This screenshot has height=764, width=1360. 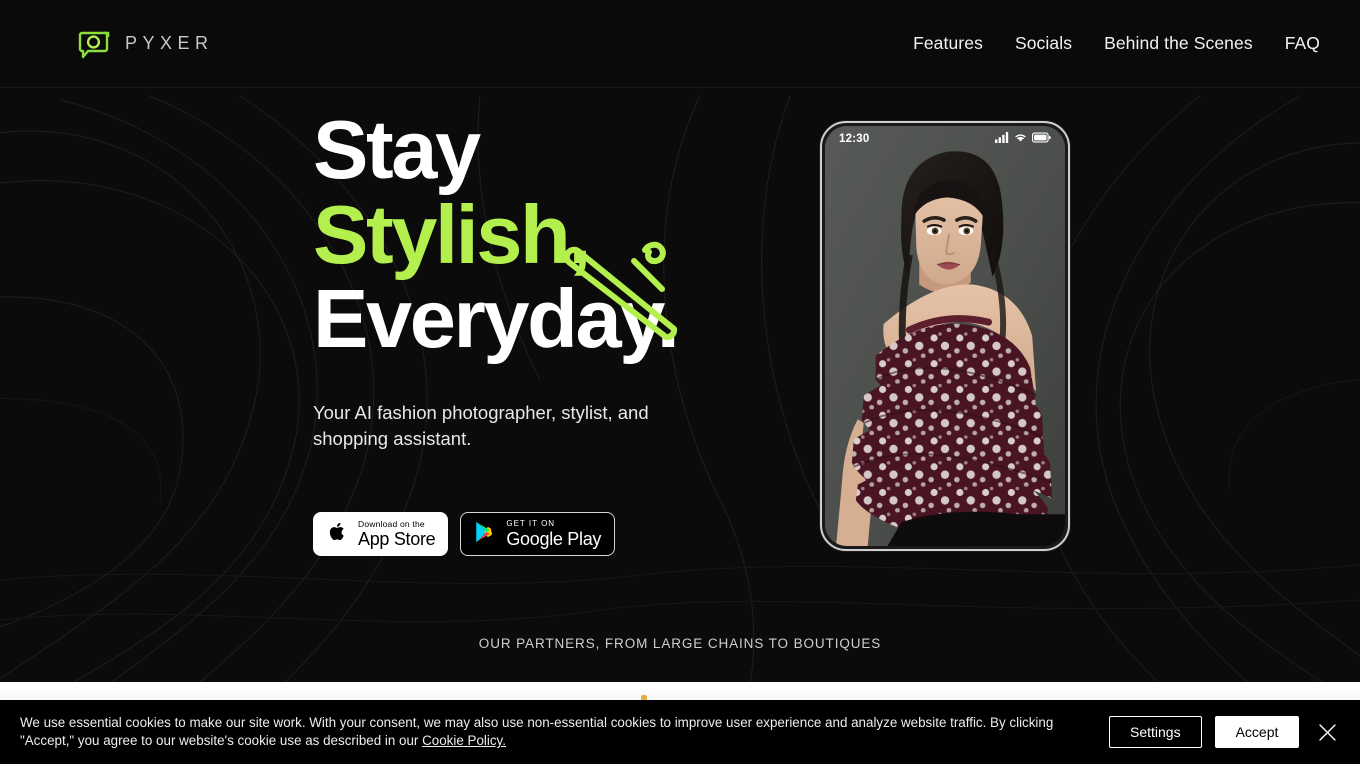 I want to click on app-store-button: Download on the App Store, so click(x=381, y=534).